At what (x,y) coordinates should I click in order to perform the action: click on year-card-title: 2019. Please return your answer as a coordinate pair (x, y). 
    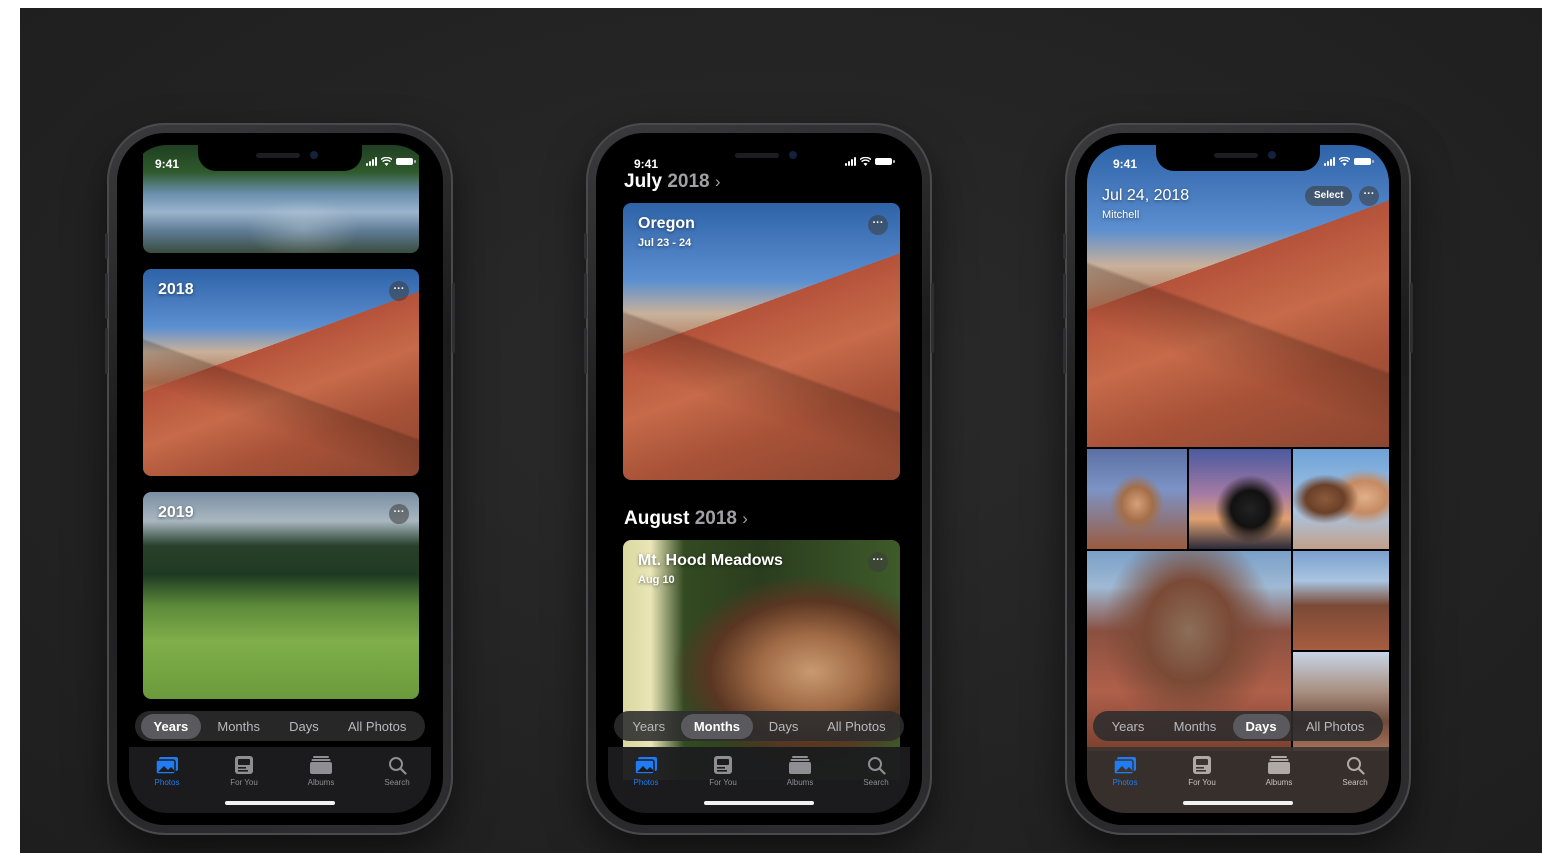
    Looking at the image, I should click on (176, 512).